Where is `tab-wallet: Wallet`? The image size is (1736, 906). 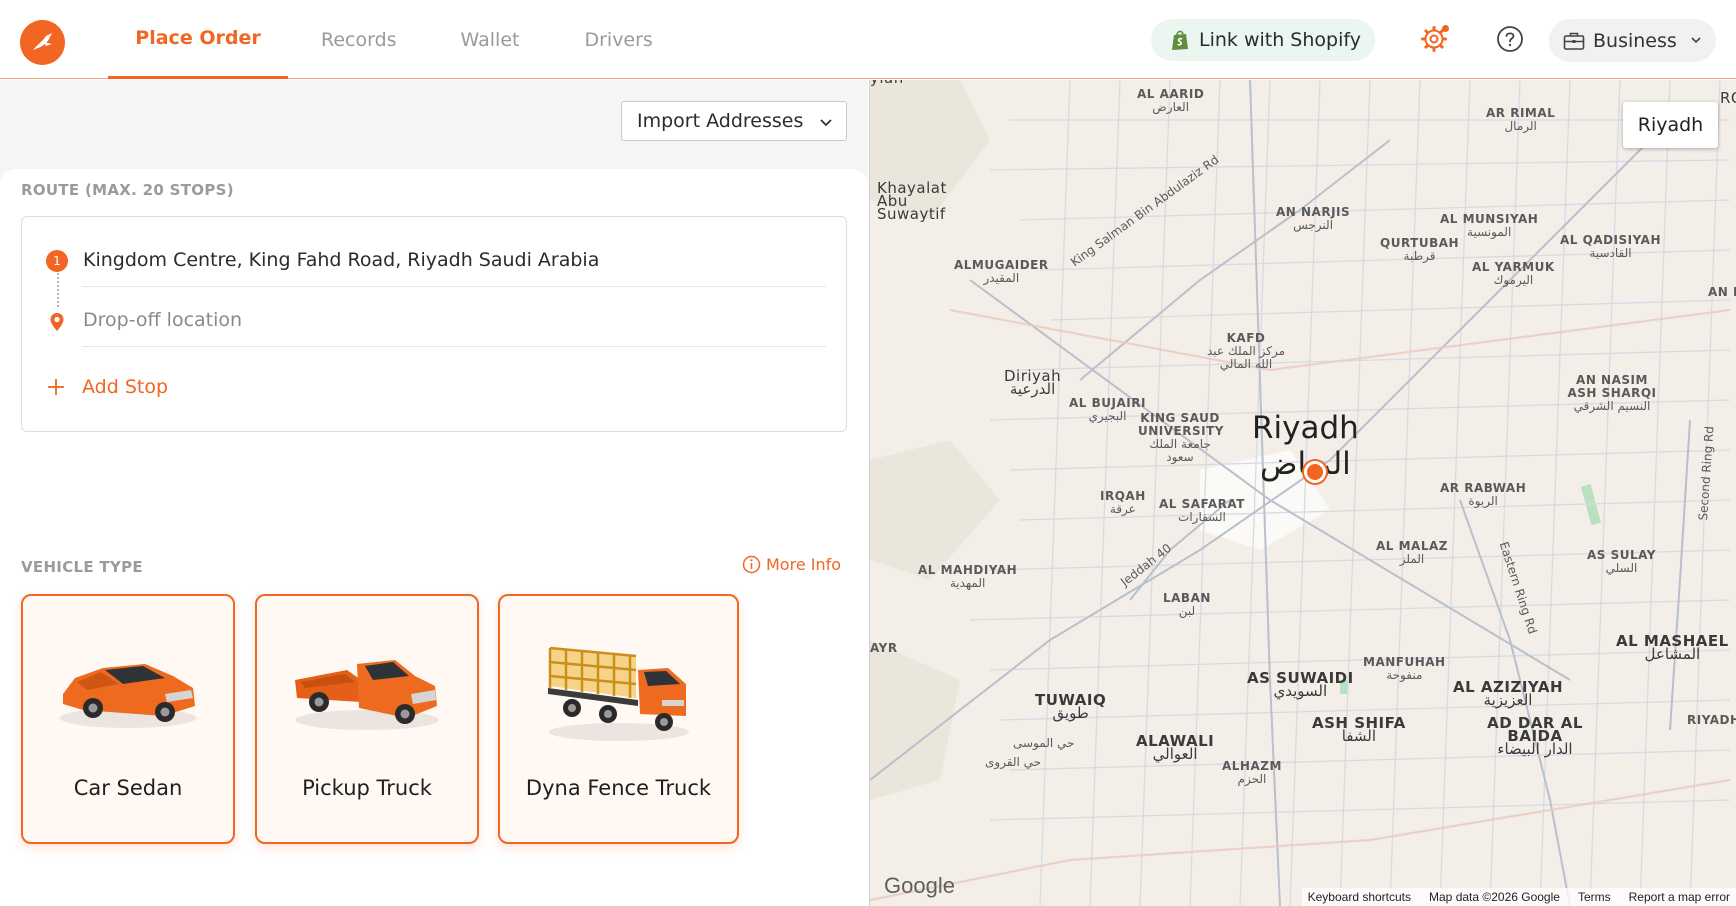 tab-wallet: Wallet is located at coordinates (490, 39).